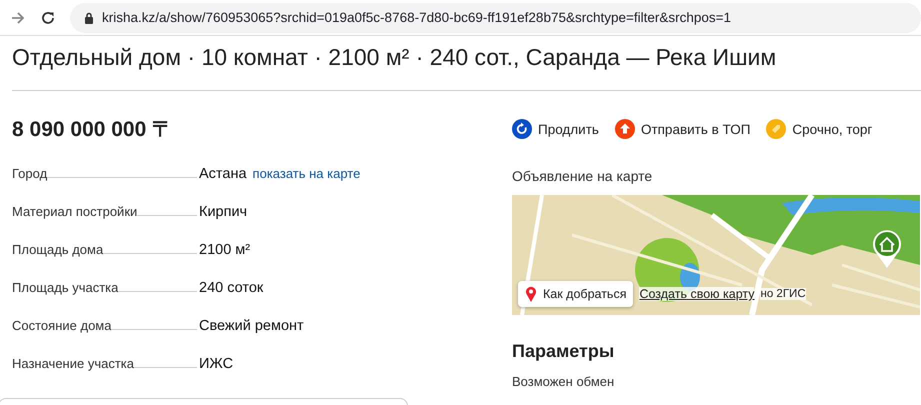  I want to click on spec-label: Состояние дома, so click(62, 326).